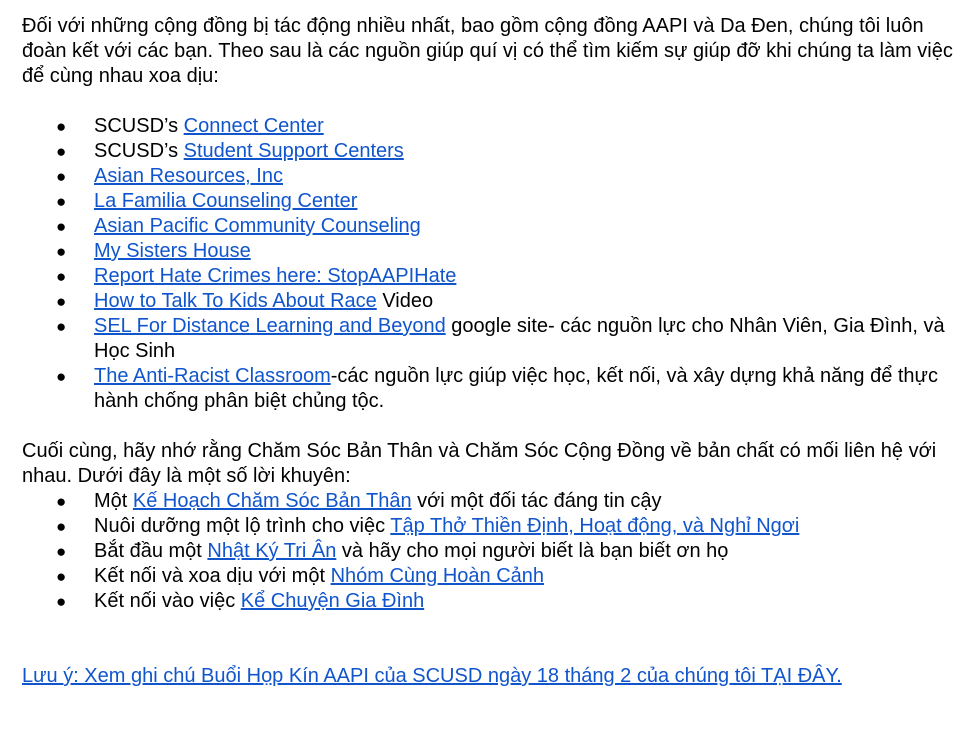  Describe the element at coordinates (257, 226) in the screenshot. I see `link-asian-pacific-counseling: Asian Pacific Community Counseling` at that location.